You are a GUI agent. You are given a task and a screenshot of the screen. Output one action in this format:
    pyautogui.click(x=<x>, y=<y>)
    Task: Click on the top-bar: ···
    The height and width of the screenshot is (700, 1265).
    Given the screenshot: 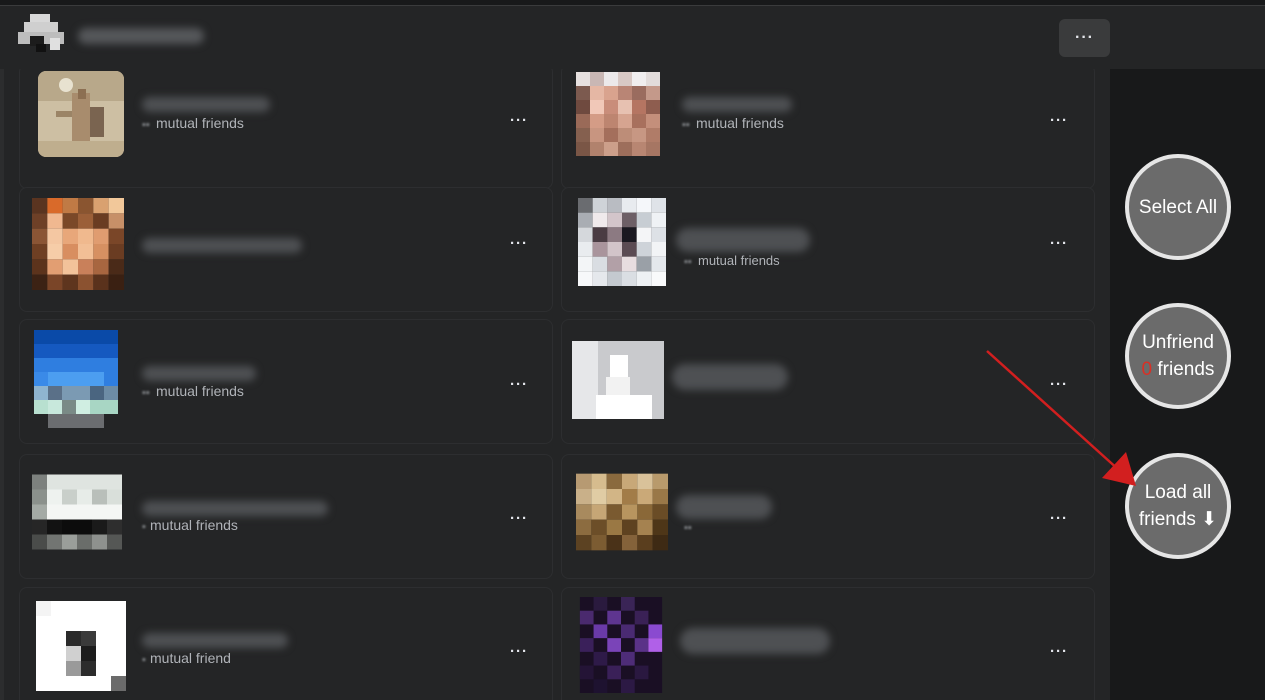 What is the action you would take?
    pyautogui.click(x=632, y=37)
    